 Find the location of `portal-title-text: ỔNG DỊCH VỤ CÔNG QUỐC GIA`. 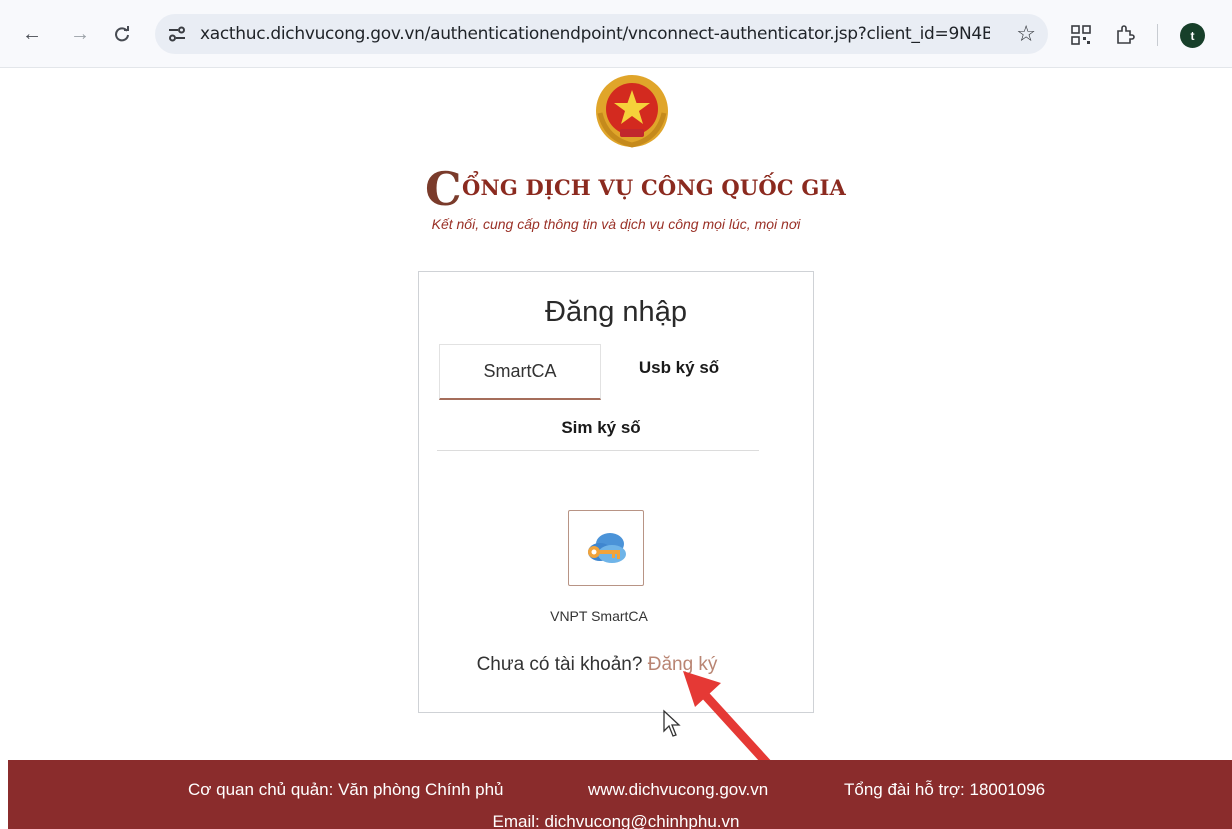

portal-title-text: ỔNG DỊCH VỤ CÔNG QUỐC GIA is located at coordinates (654, 187).